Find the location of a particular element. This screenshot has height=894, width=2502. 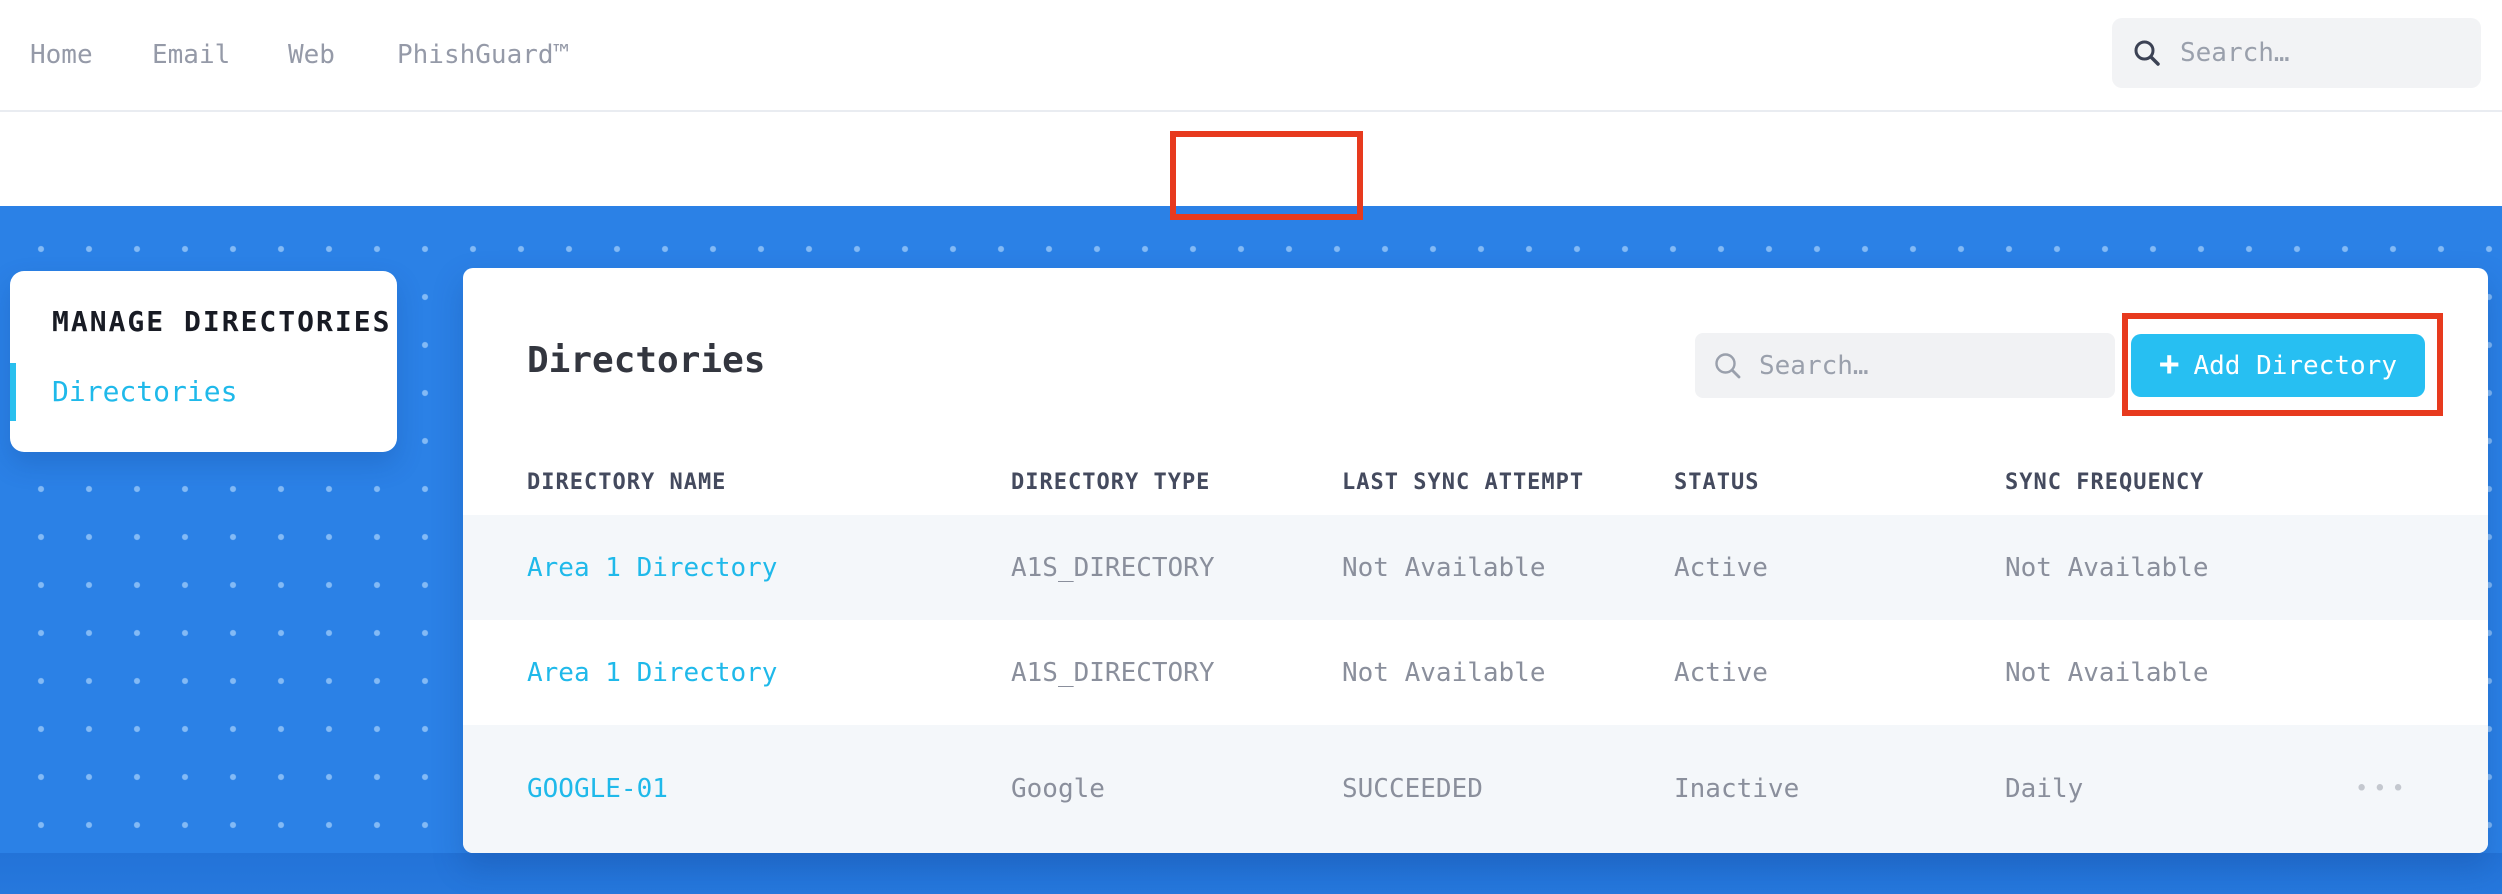

last-sync-cell: SUCCEEDED is located at coordinates (1412, 789).